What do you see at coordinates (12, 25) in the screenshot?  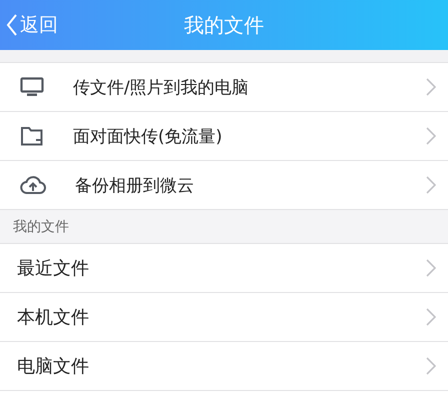 I see `back-chevron-icon` at bounding box center [12, 25].